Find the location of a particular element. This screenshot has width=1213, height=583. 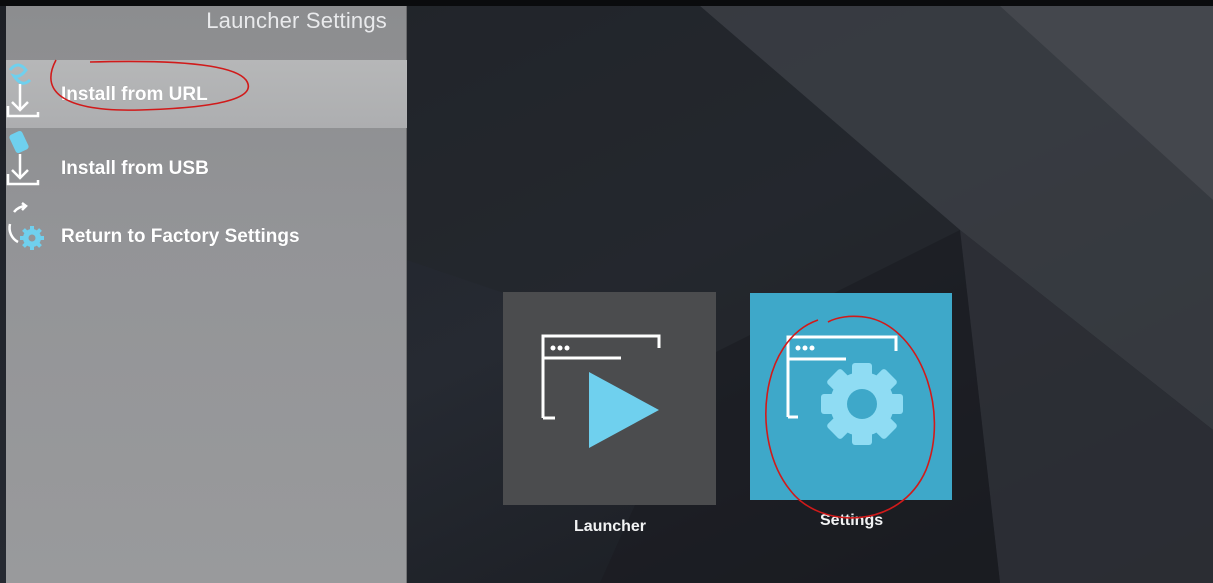

factory-reset-icon is located at coordinates (28, 230).